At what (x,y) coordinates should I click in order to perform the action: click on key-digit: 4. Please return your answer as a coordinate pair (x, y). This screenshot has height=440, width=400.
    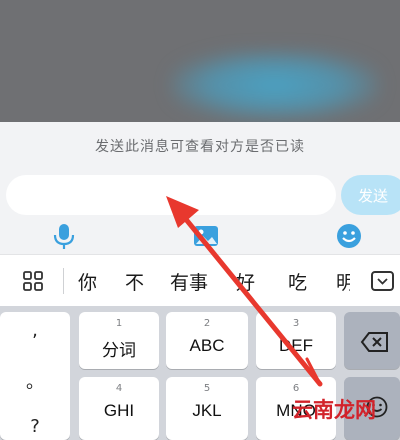
    Looking at the image, I should click on (119, 388).